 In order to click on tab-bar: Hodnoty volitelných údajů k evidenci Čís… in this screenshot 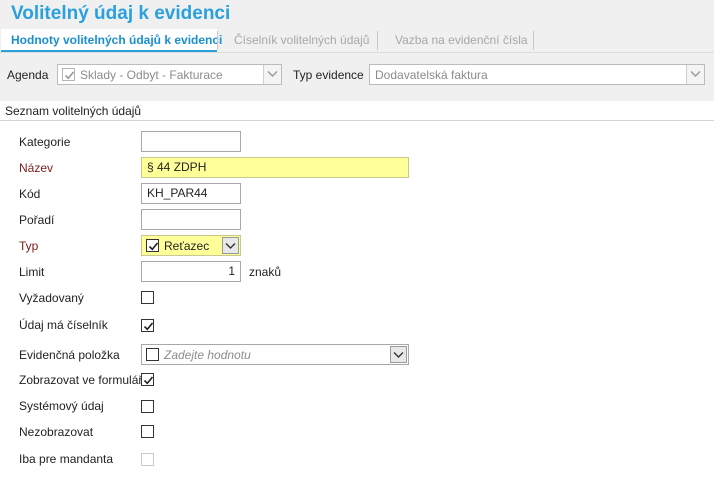, I will do `click(357, 40)`.